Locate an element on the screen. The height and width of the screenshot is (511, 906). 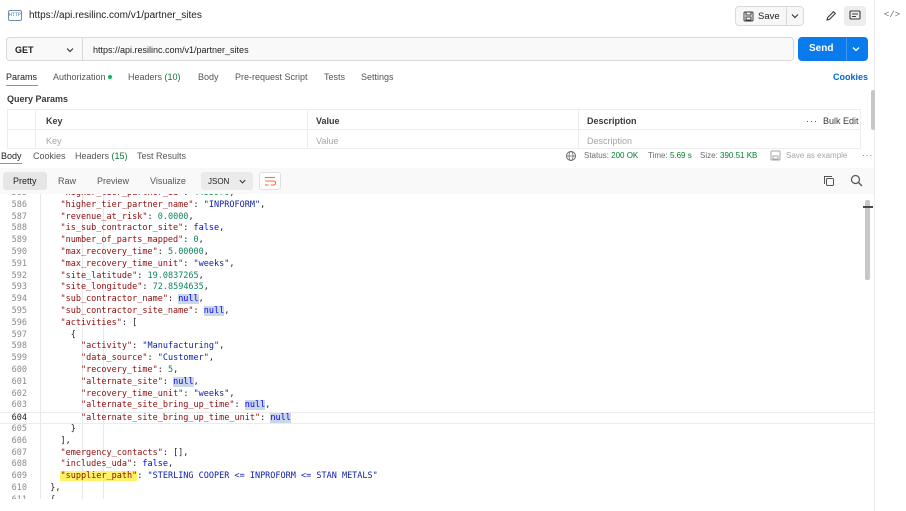
search-icon is located at coordinates (856, 180).